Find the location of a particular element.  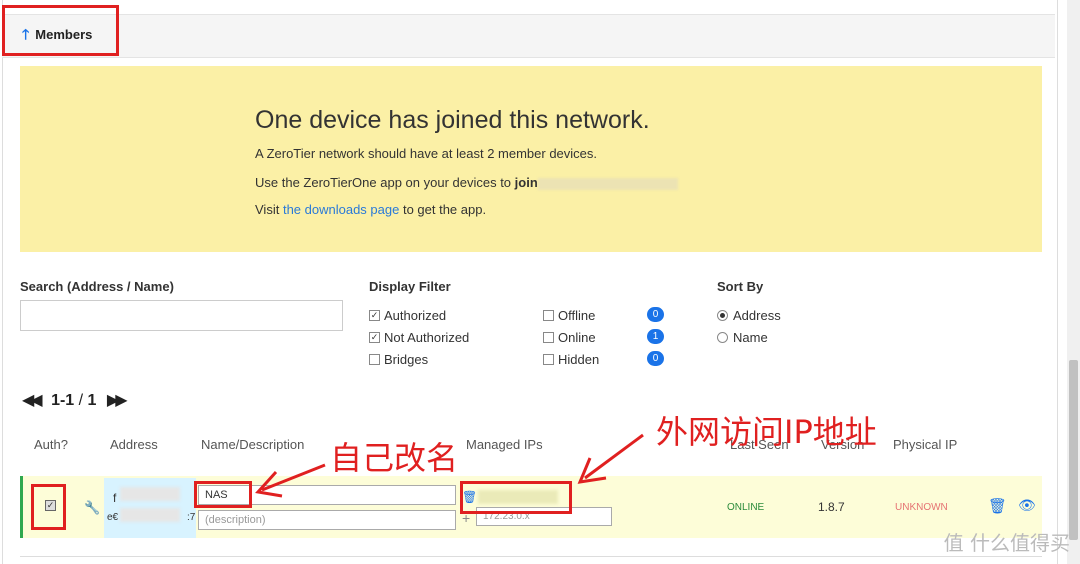

scrollbar-thumb is located at coordinates (1073, 450).